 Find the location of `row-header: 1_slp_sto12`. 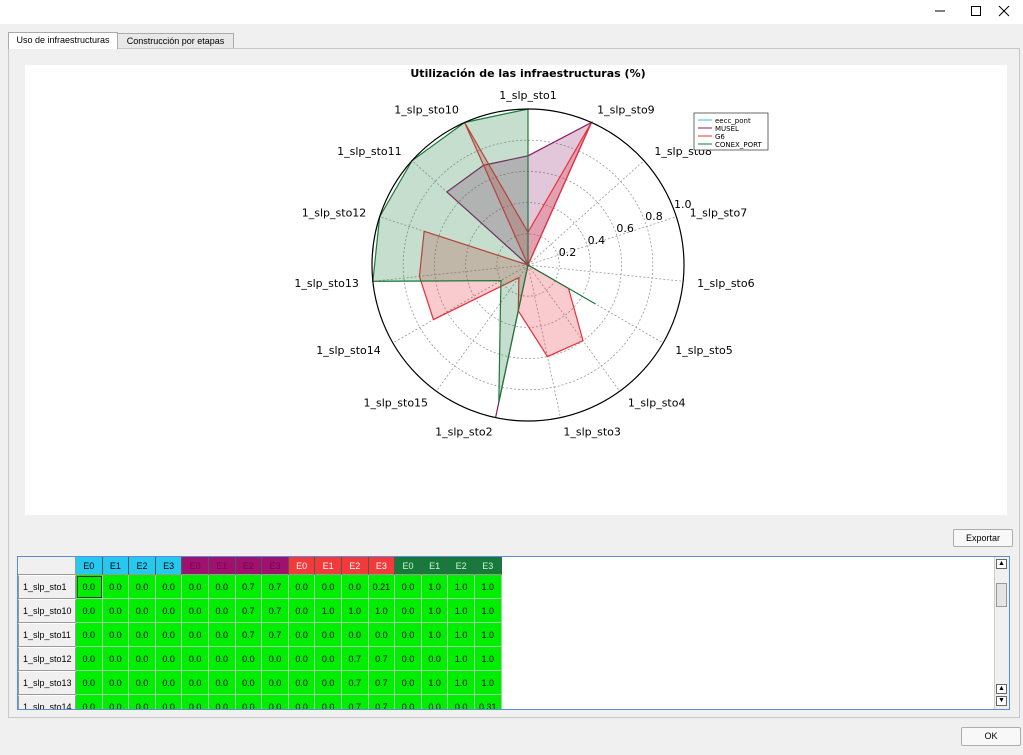

row-header: 1_slp_sto12 is located at coordinates (47, 659).